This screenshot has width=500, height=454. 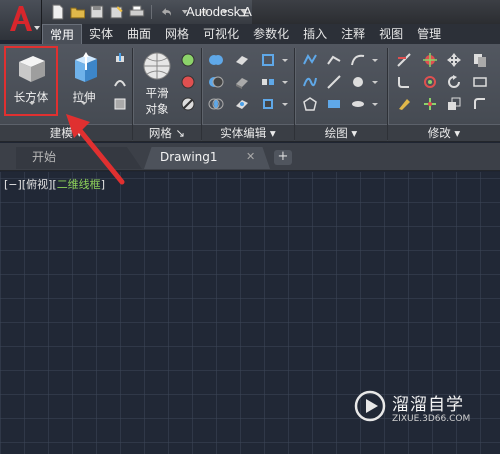 What do you see at coordinates (188, 60) in the screenshot?
I see `mesh-smooth-more-icon` at bounding box center [188, 60].